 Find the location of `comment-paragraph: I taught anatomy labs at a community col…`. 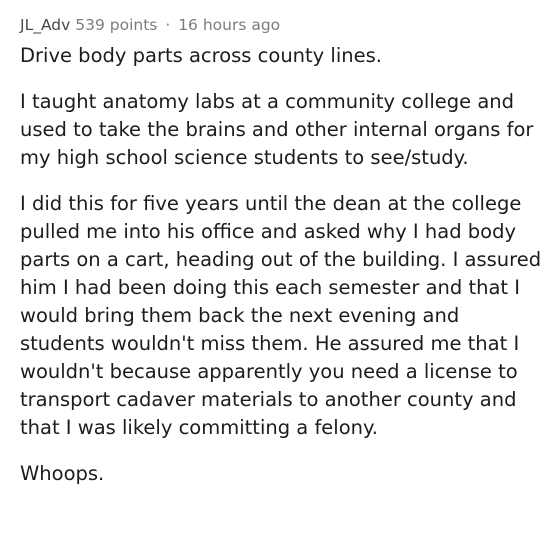

comment-paragraph: I taught anatomy labs at a community col… is located at coordinates (277, 129).